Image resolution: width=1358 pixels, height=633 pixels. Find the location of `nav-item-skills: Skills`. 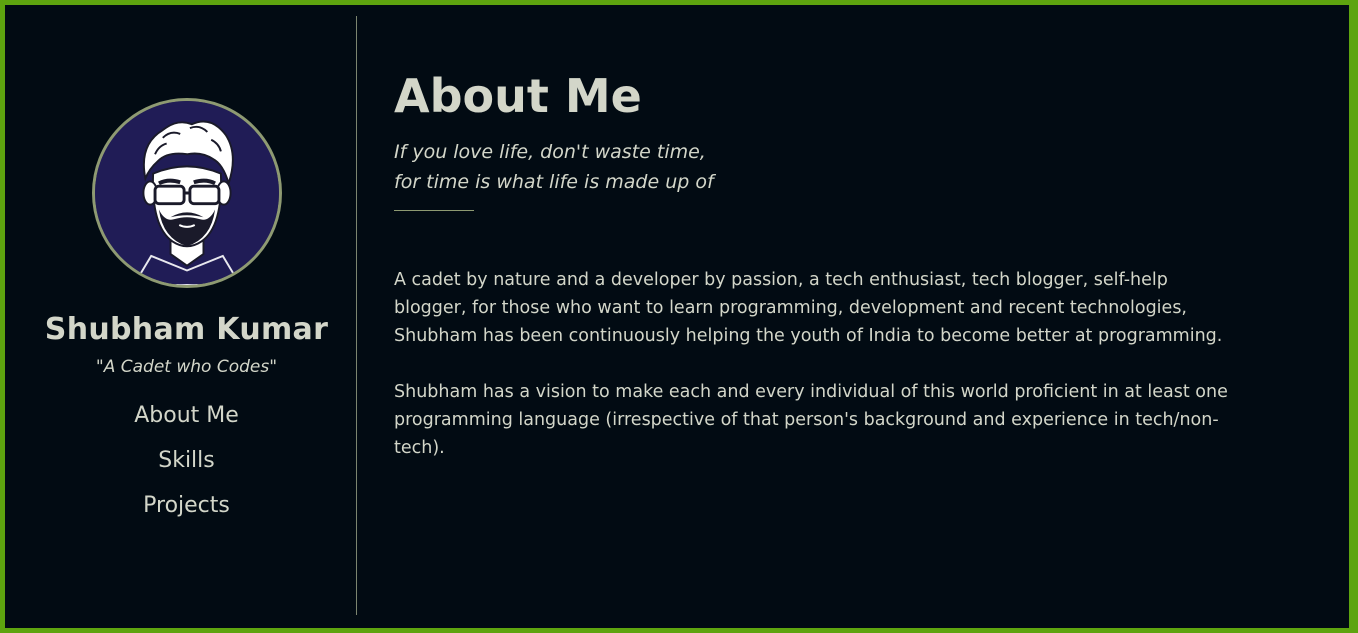

nav-item-skills: Skills is located at coordinates (186, 470).